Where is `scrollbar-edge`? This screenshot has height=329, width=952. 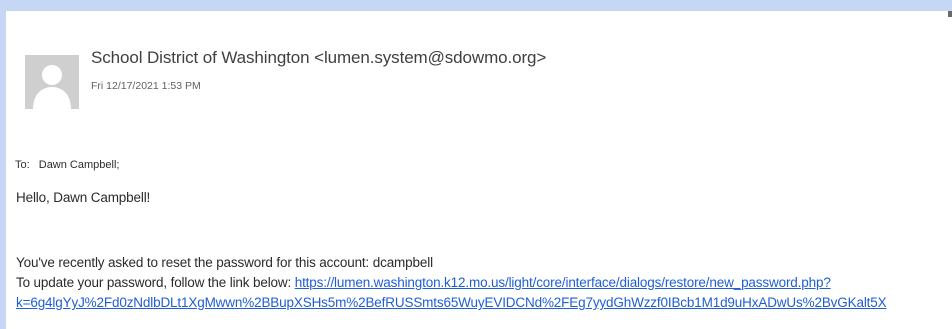
scrollbar-edge is located at coordinates (950, 14).